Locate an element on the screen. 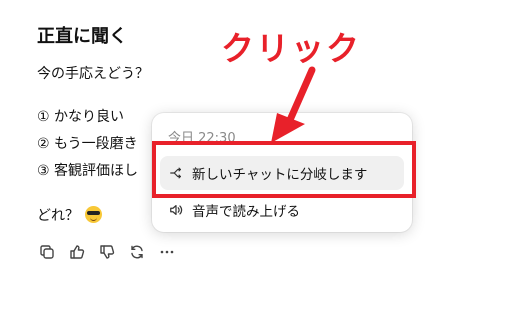  speaker-icon is located at coordinates (176, 210).